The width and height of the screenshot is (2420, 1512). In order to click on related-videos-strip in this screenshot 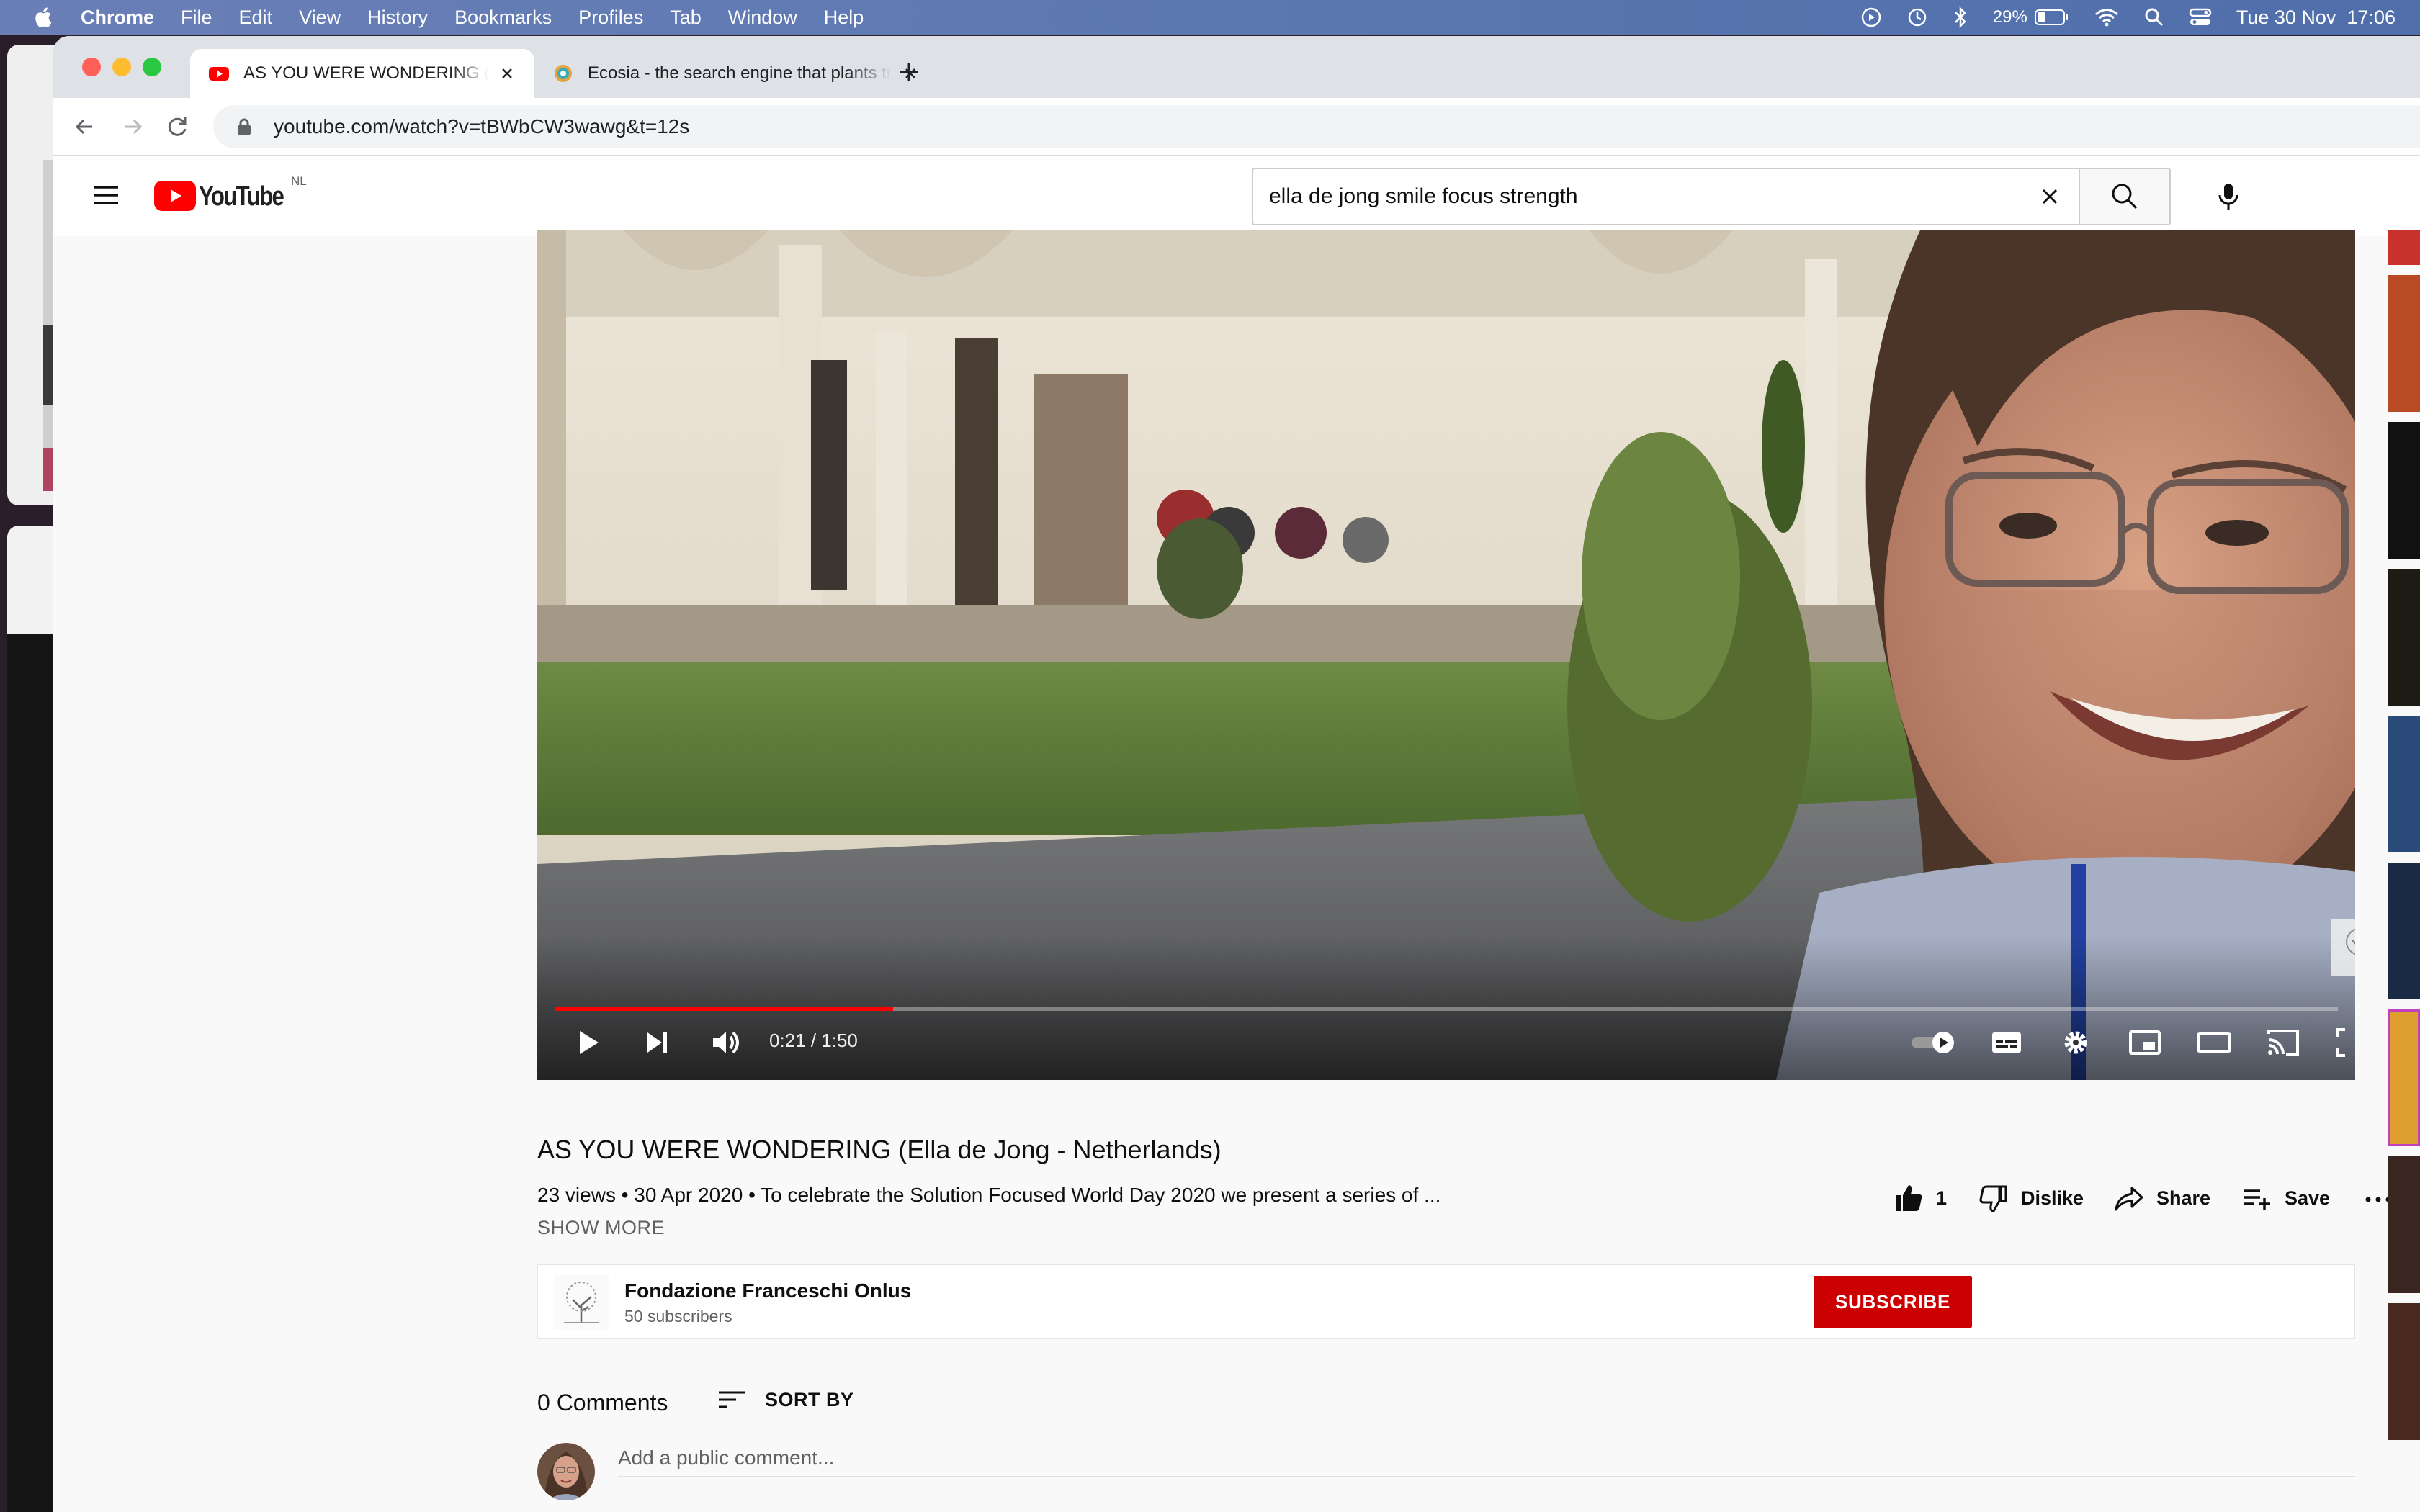, I will do `click(2404, 871)`.